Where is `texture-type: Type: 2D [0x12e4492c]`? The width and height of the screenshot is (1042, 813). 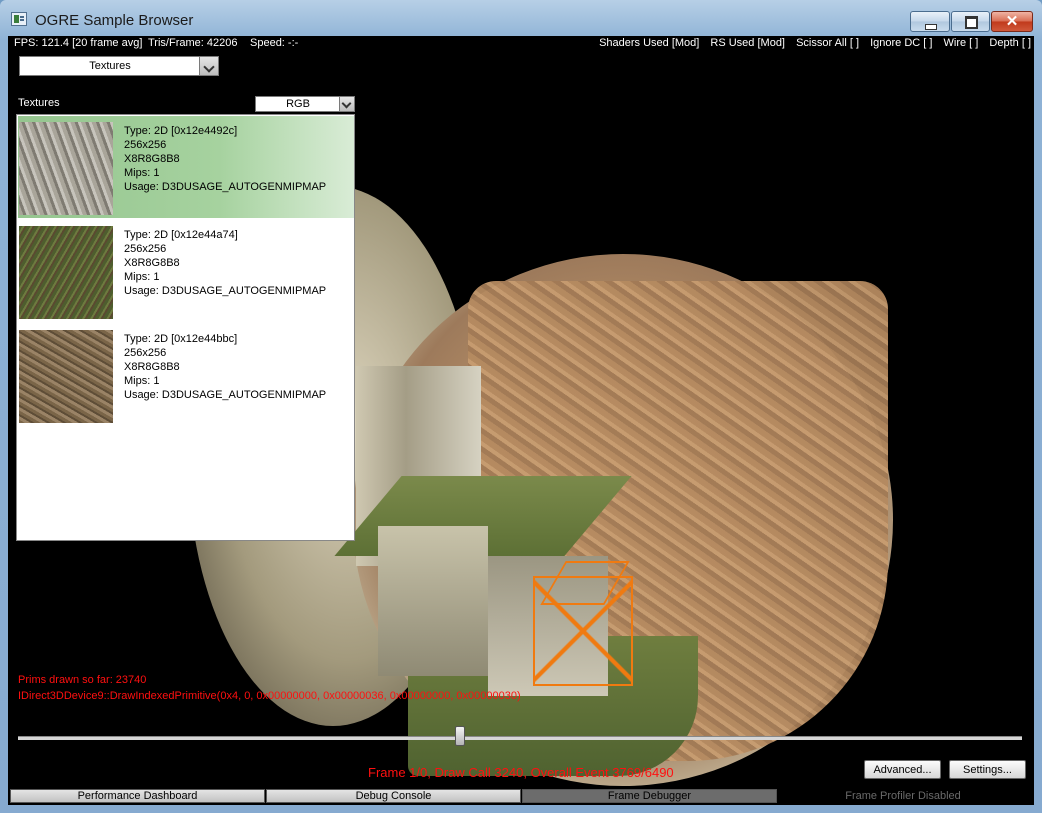
texture-type: Type: 2D [0x12e4492c] is located at coordinates (181, 131).